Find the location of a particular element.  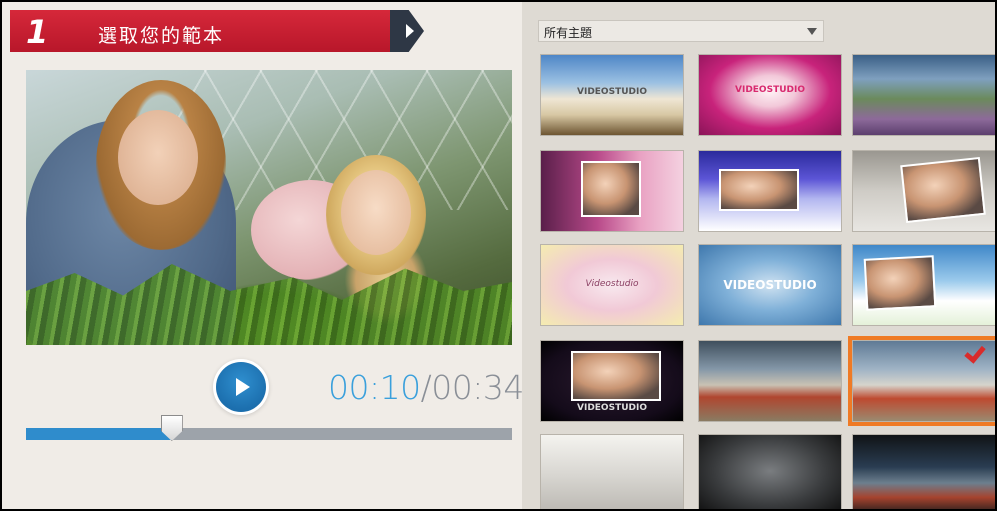

time-display: 00:10/00:34 is located at coordinates (426, 387).